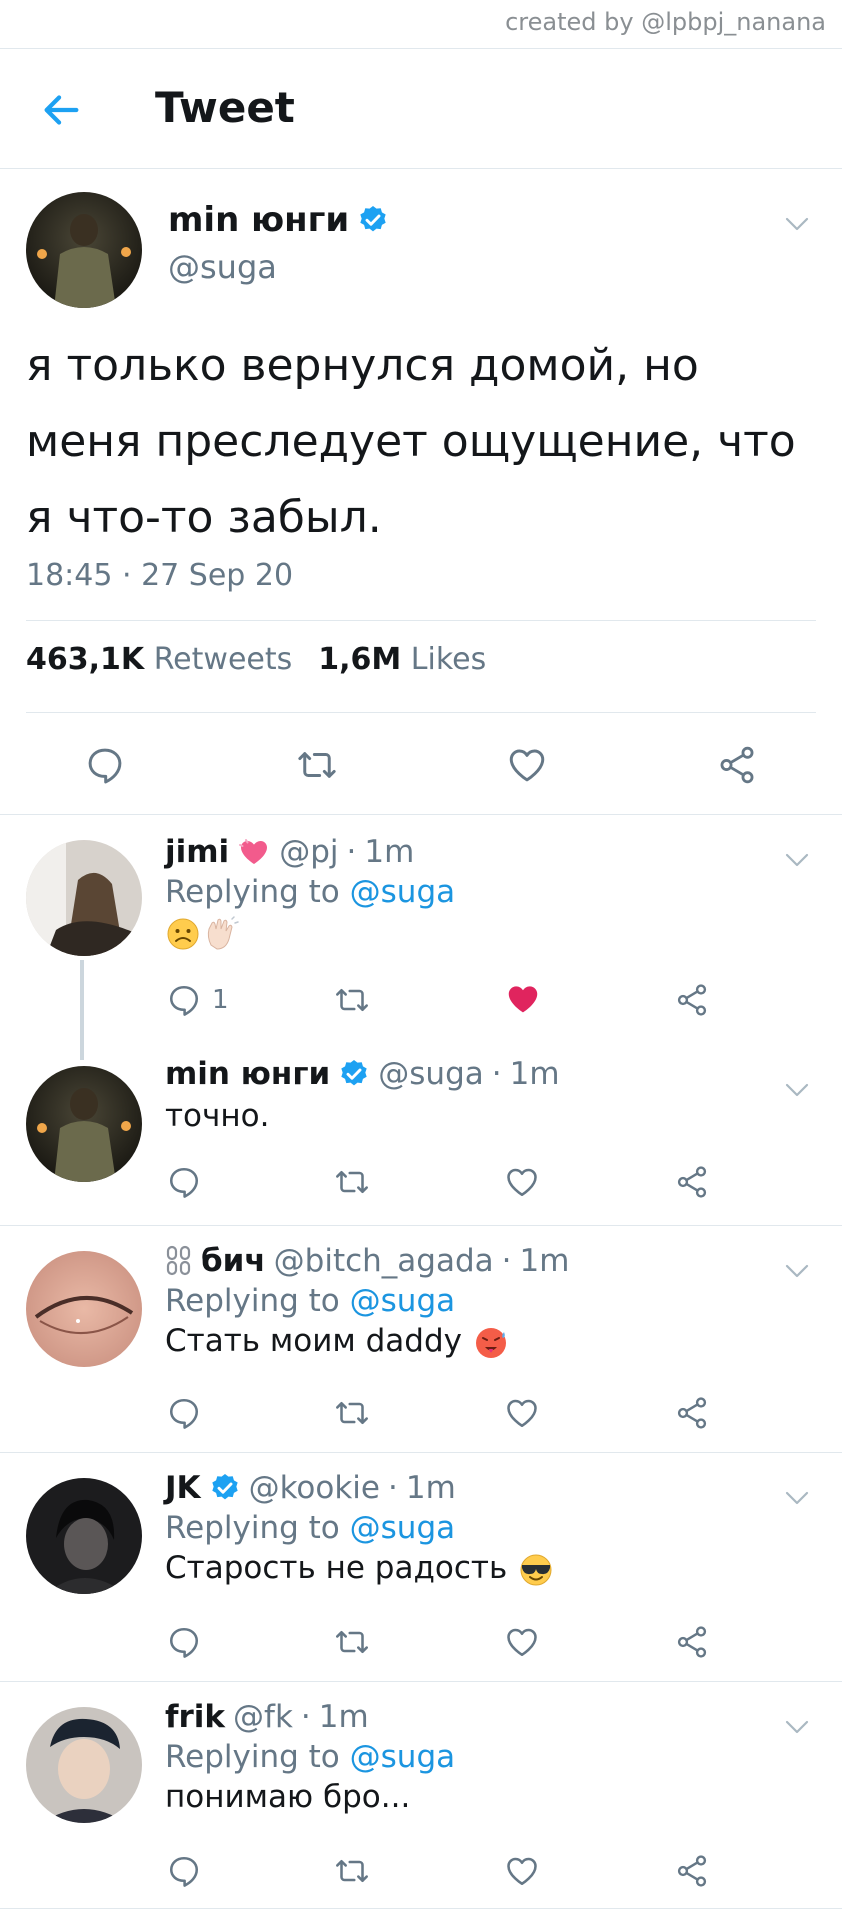 This screenshot has width=842, height=1920. What do you see at coordinates (225, 107) in the screenshot?
I see `page-title: Tweet` at bounding box center [225, 107].